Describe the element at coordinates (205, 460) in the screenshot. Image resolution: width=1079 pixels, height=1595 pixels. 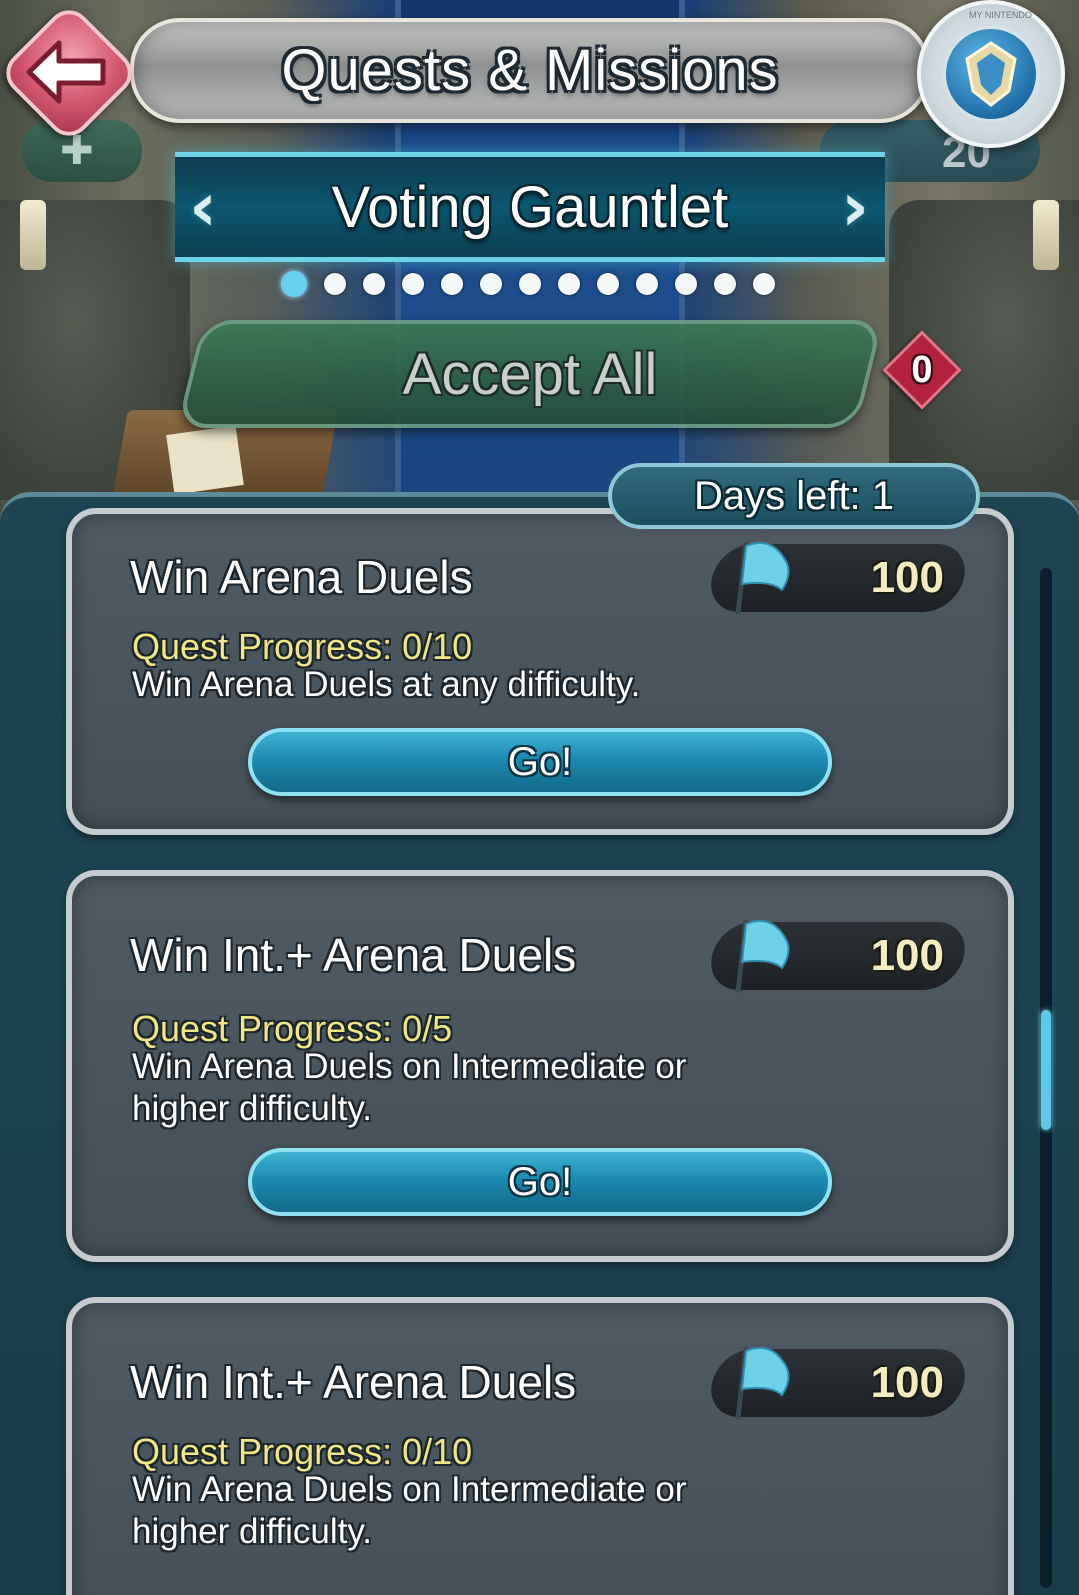
I see `background-note` at that location.